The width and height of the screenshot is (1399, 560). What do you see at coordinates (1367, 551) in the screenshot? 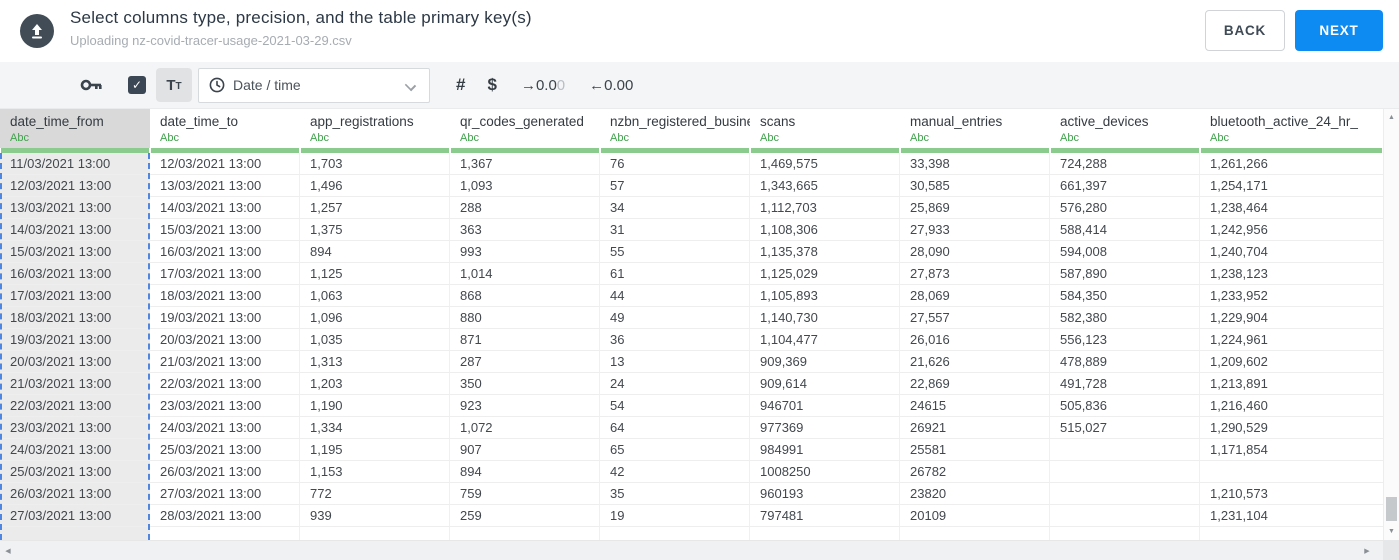
I see `scroll-right-arrow-icon: ▶` at bounding box center [1367, 551].